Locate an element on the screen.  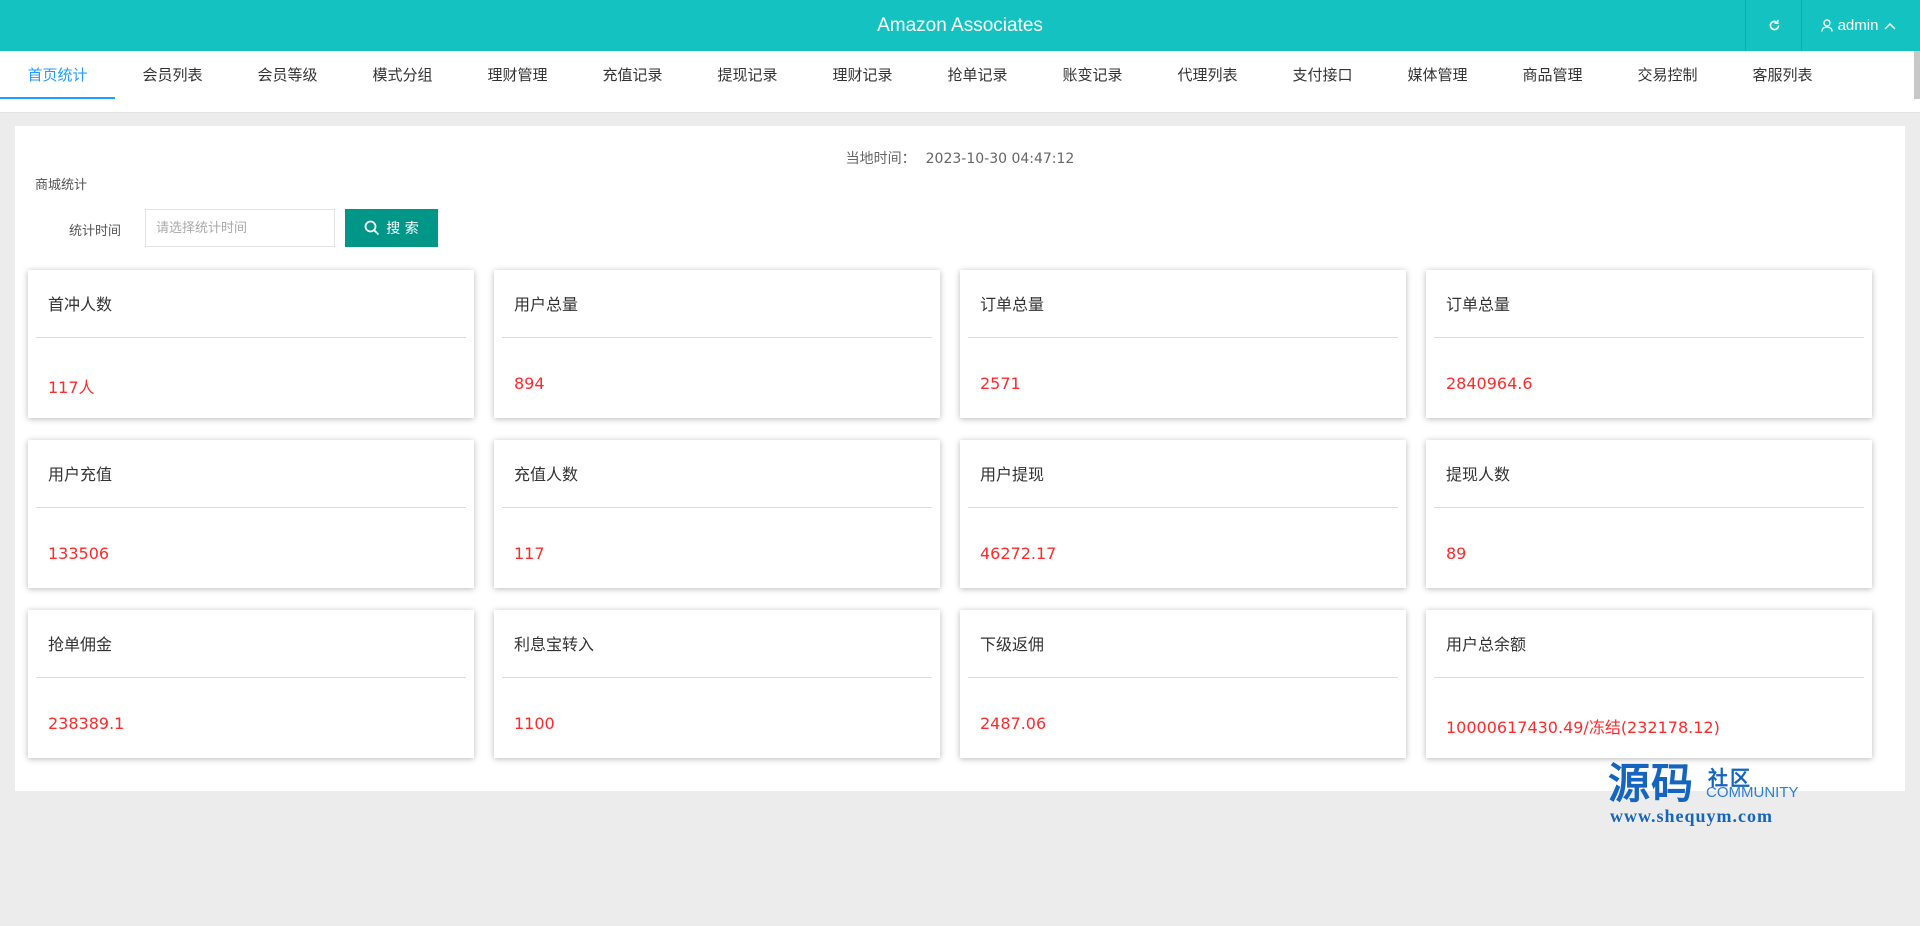
stat-card-value: 2571 is located at coordinates (1000, 383).